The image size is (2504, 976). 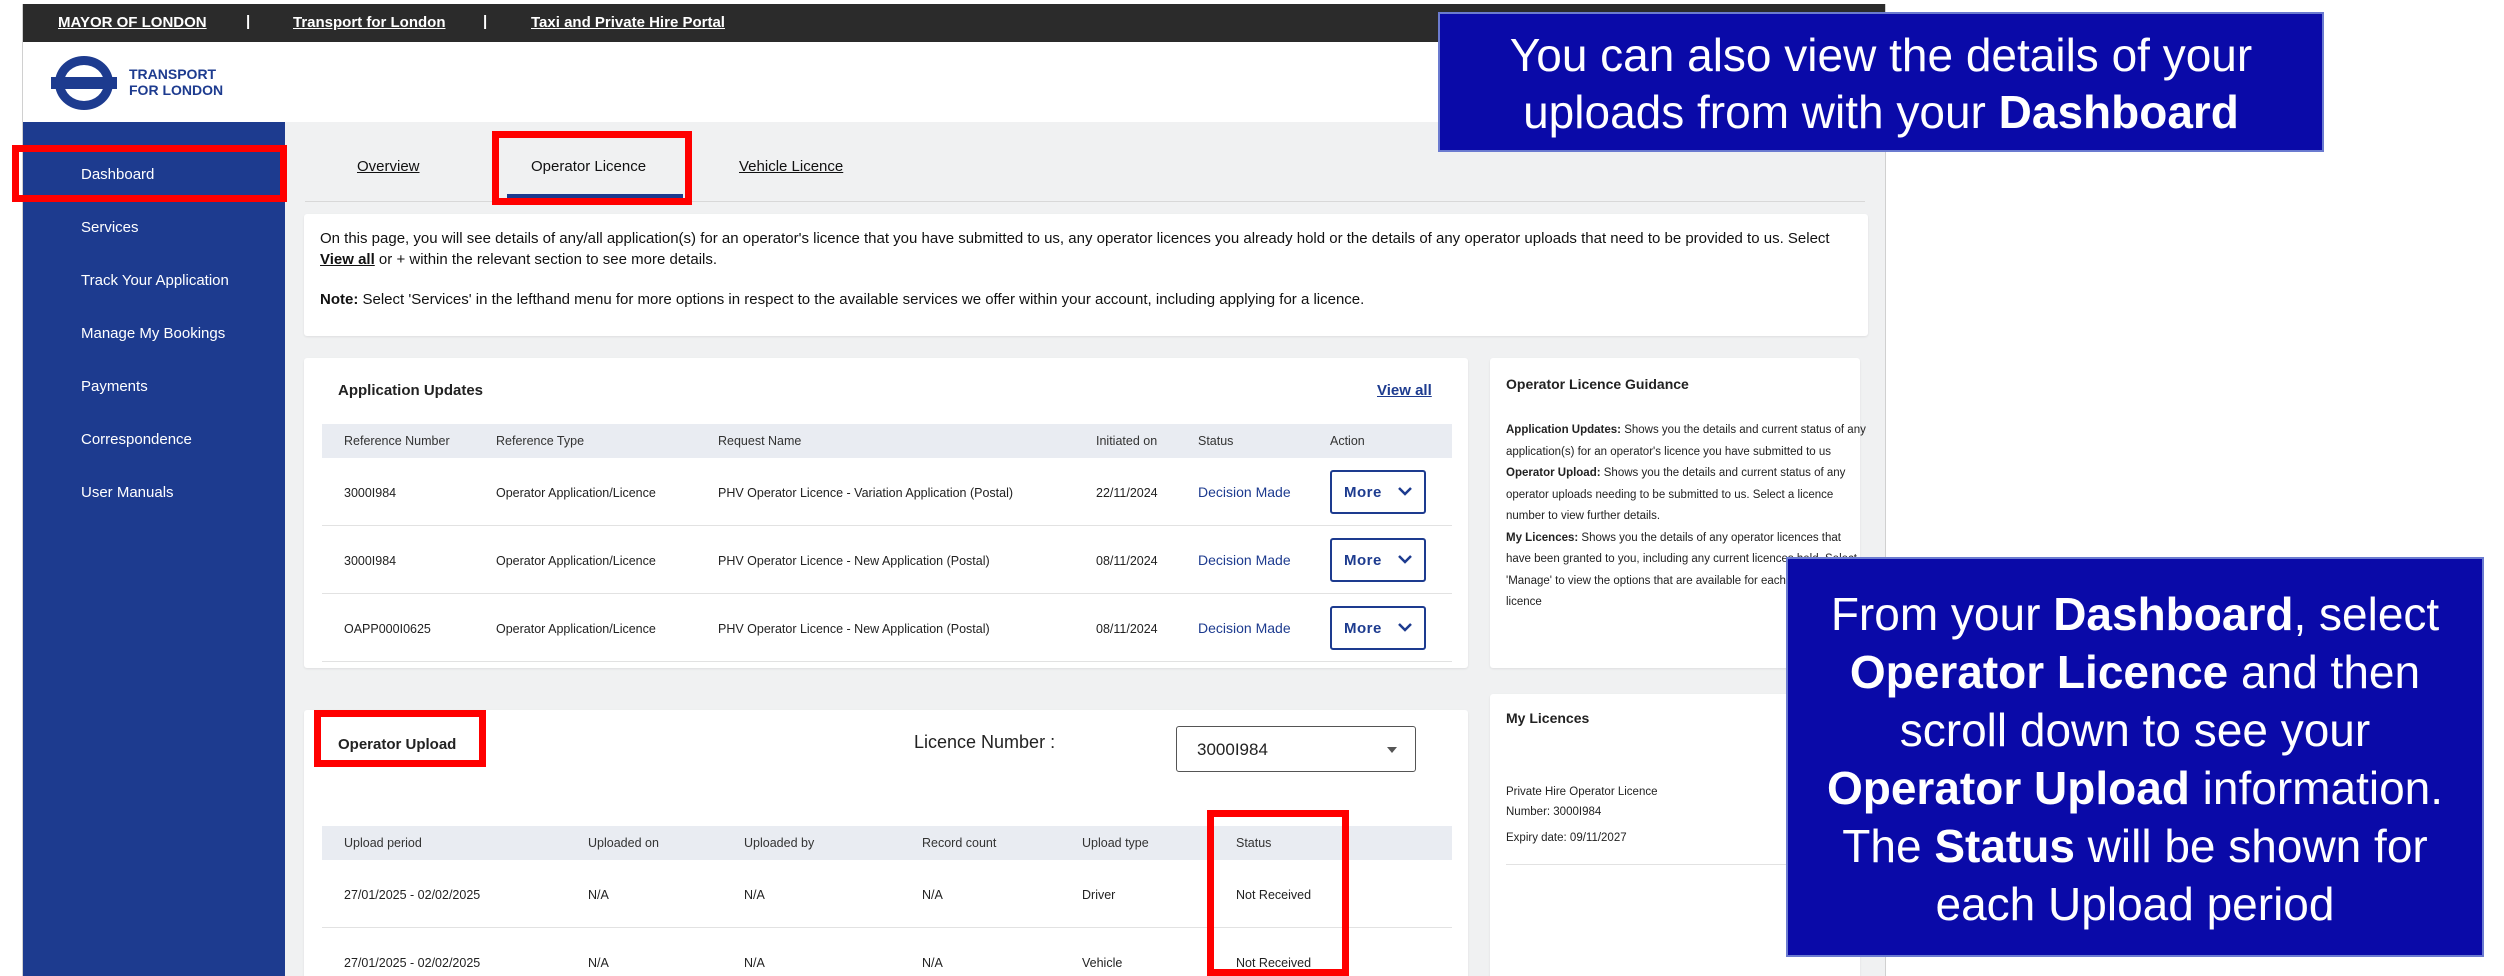 I want to click on tfl-logo: TRANSPORT FOR LONDON, so click(x=138, y=83).